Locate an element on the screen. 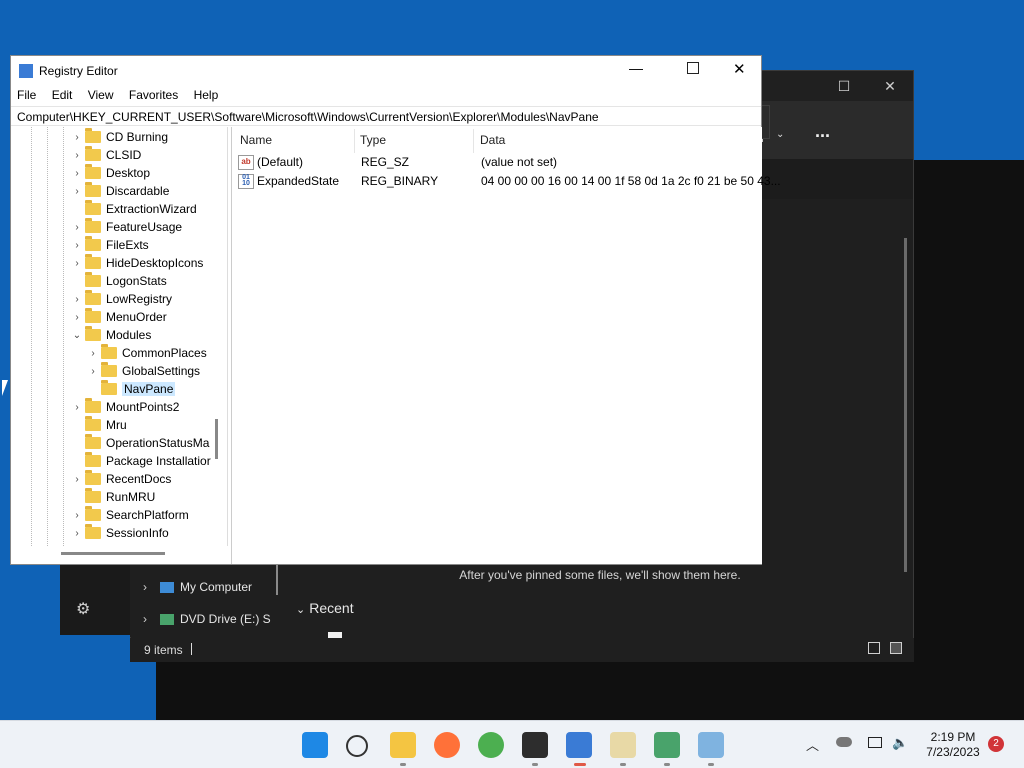 The width and height of the screenshot is (1024, 768). tiles-view-icon is located at coordinates (896, 648).